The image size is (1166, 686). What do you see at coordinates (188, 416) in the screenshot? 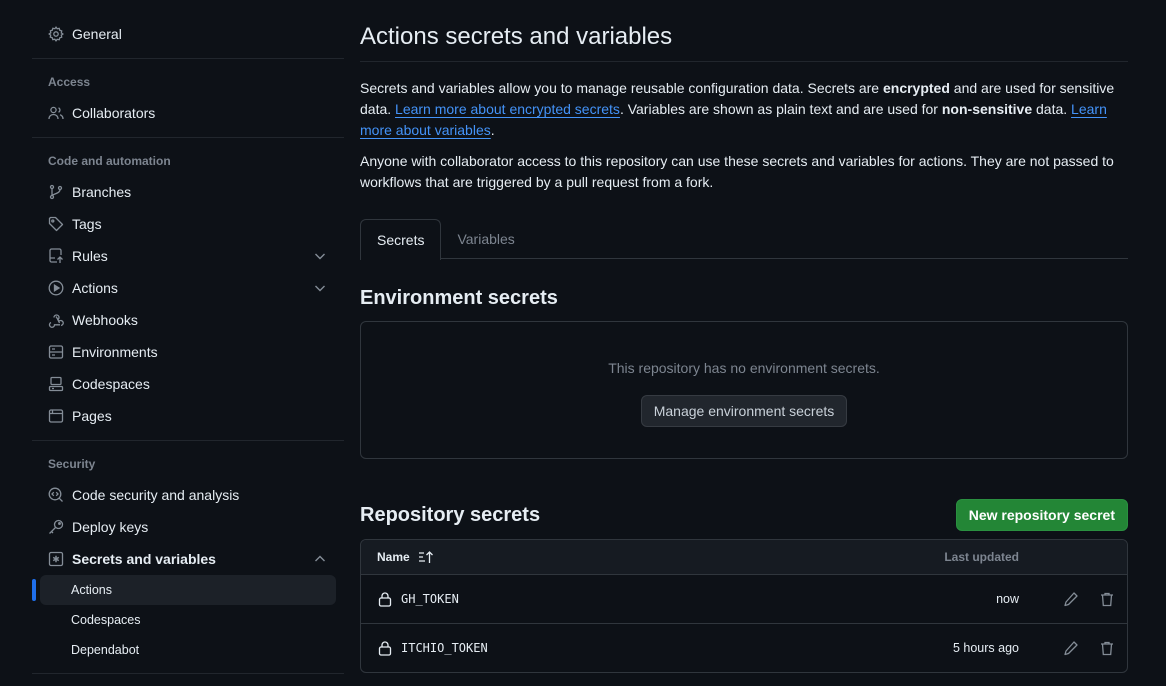
I see `sidebar-item-pages: Pages` at bounding box center [188, 416].